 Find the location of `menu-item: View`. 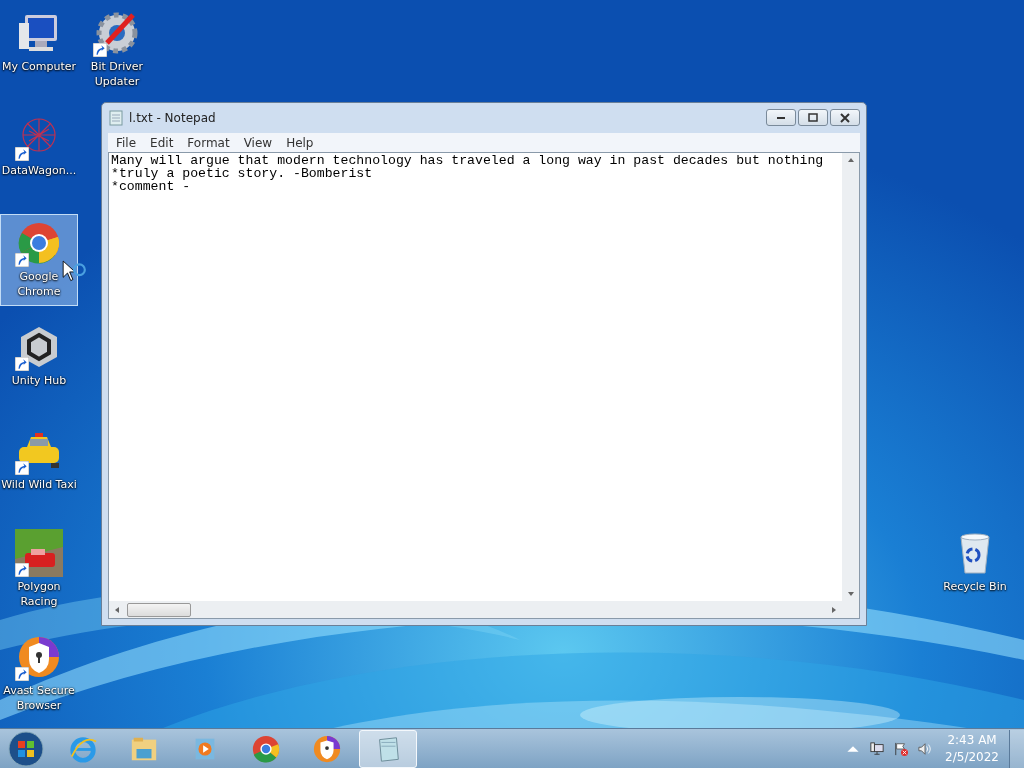

menu-item: View is located at coordinates (258, 142).